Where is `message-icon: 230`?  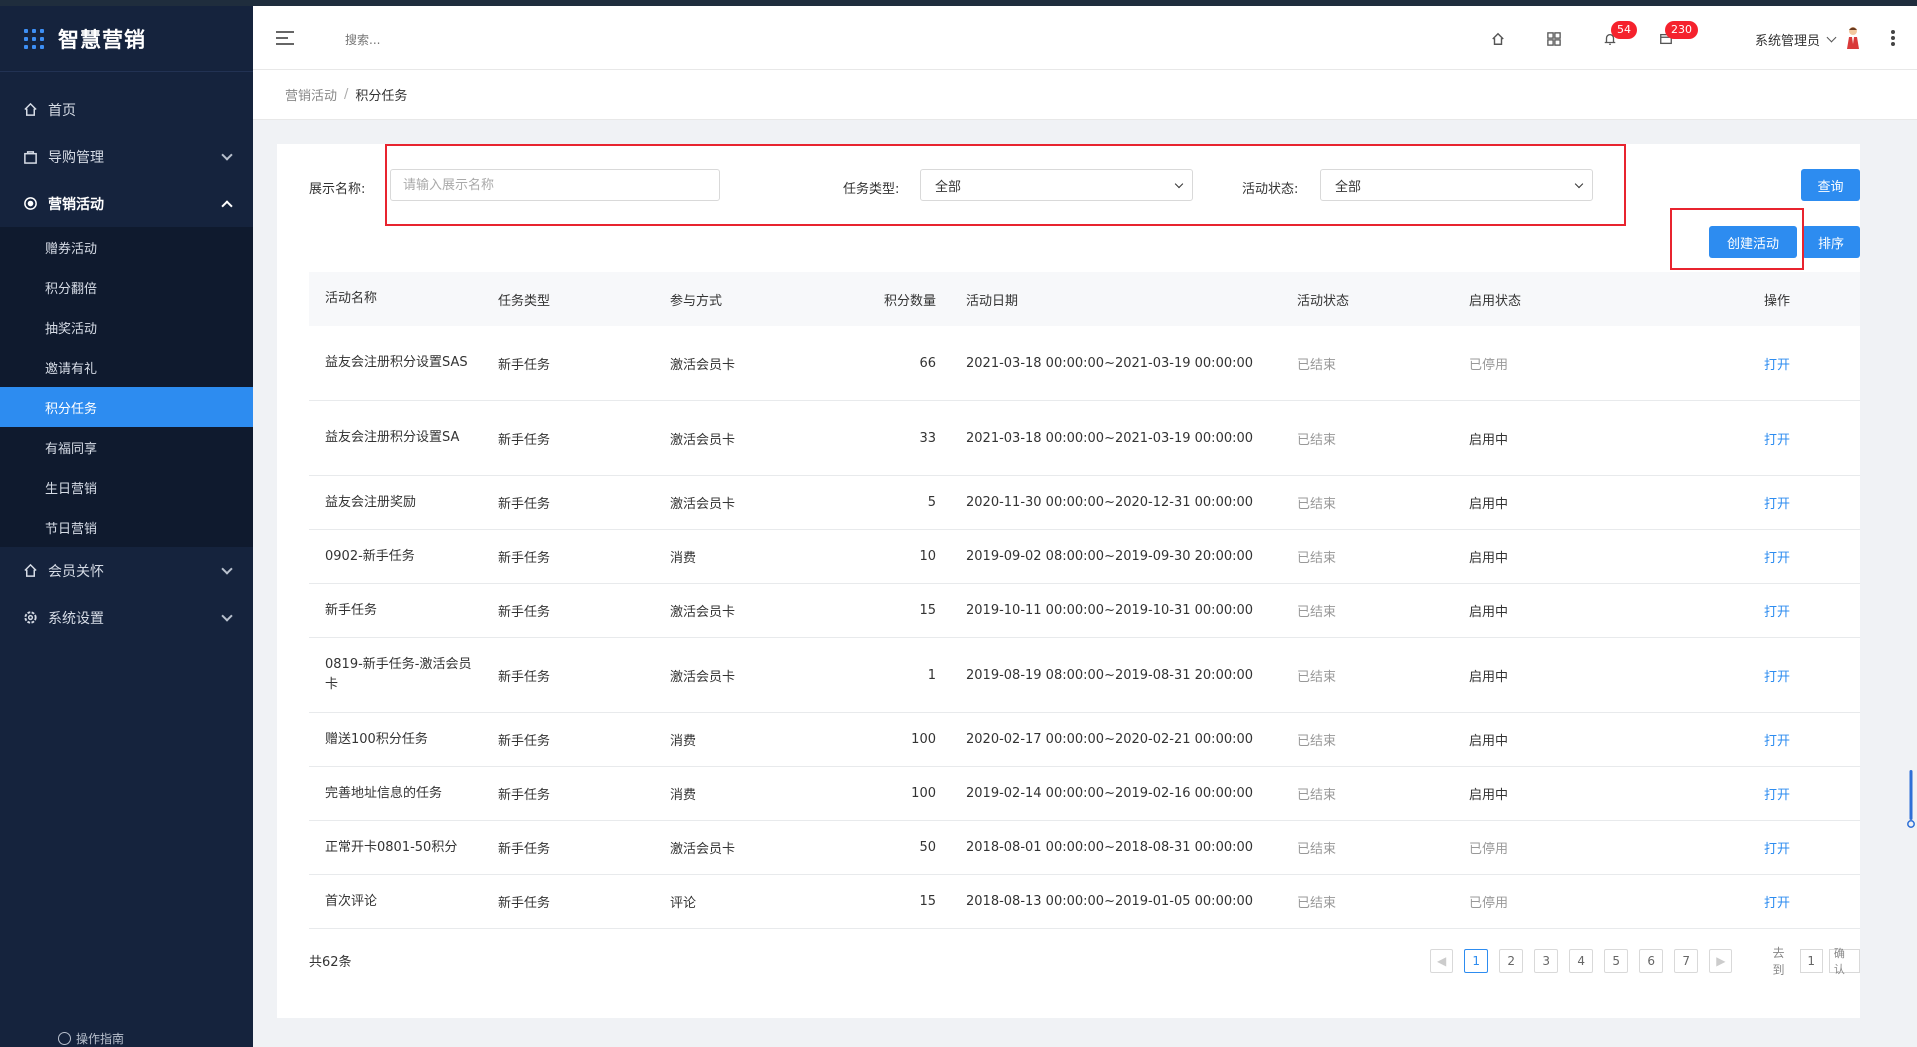
message-icon: 230 is located at coordinates (1677, 34).